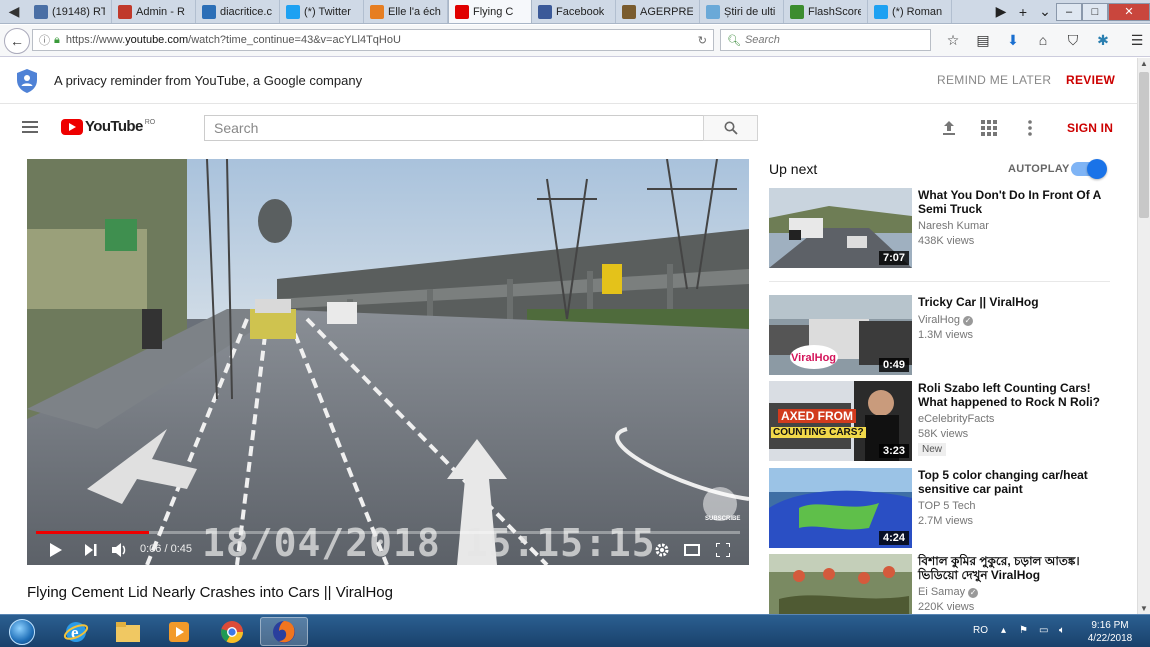 The height and width of the screenshot is (647, 1150). What do you see at coordinates (120, 550) in the screenshot?
I see `volume-button` at bounding box center [120, 550].